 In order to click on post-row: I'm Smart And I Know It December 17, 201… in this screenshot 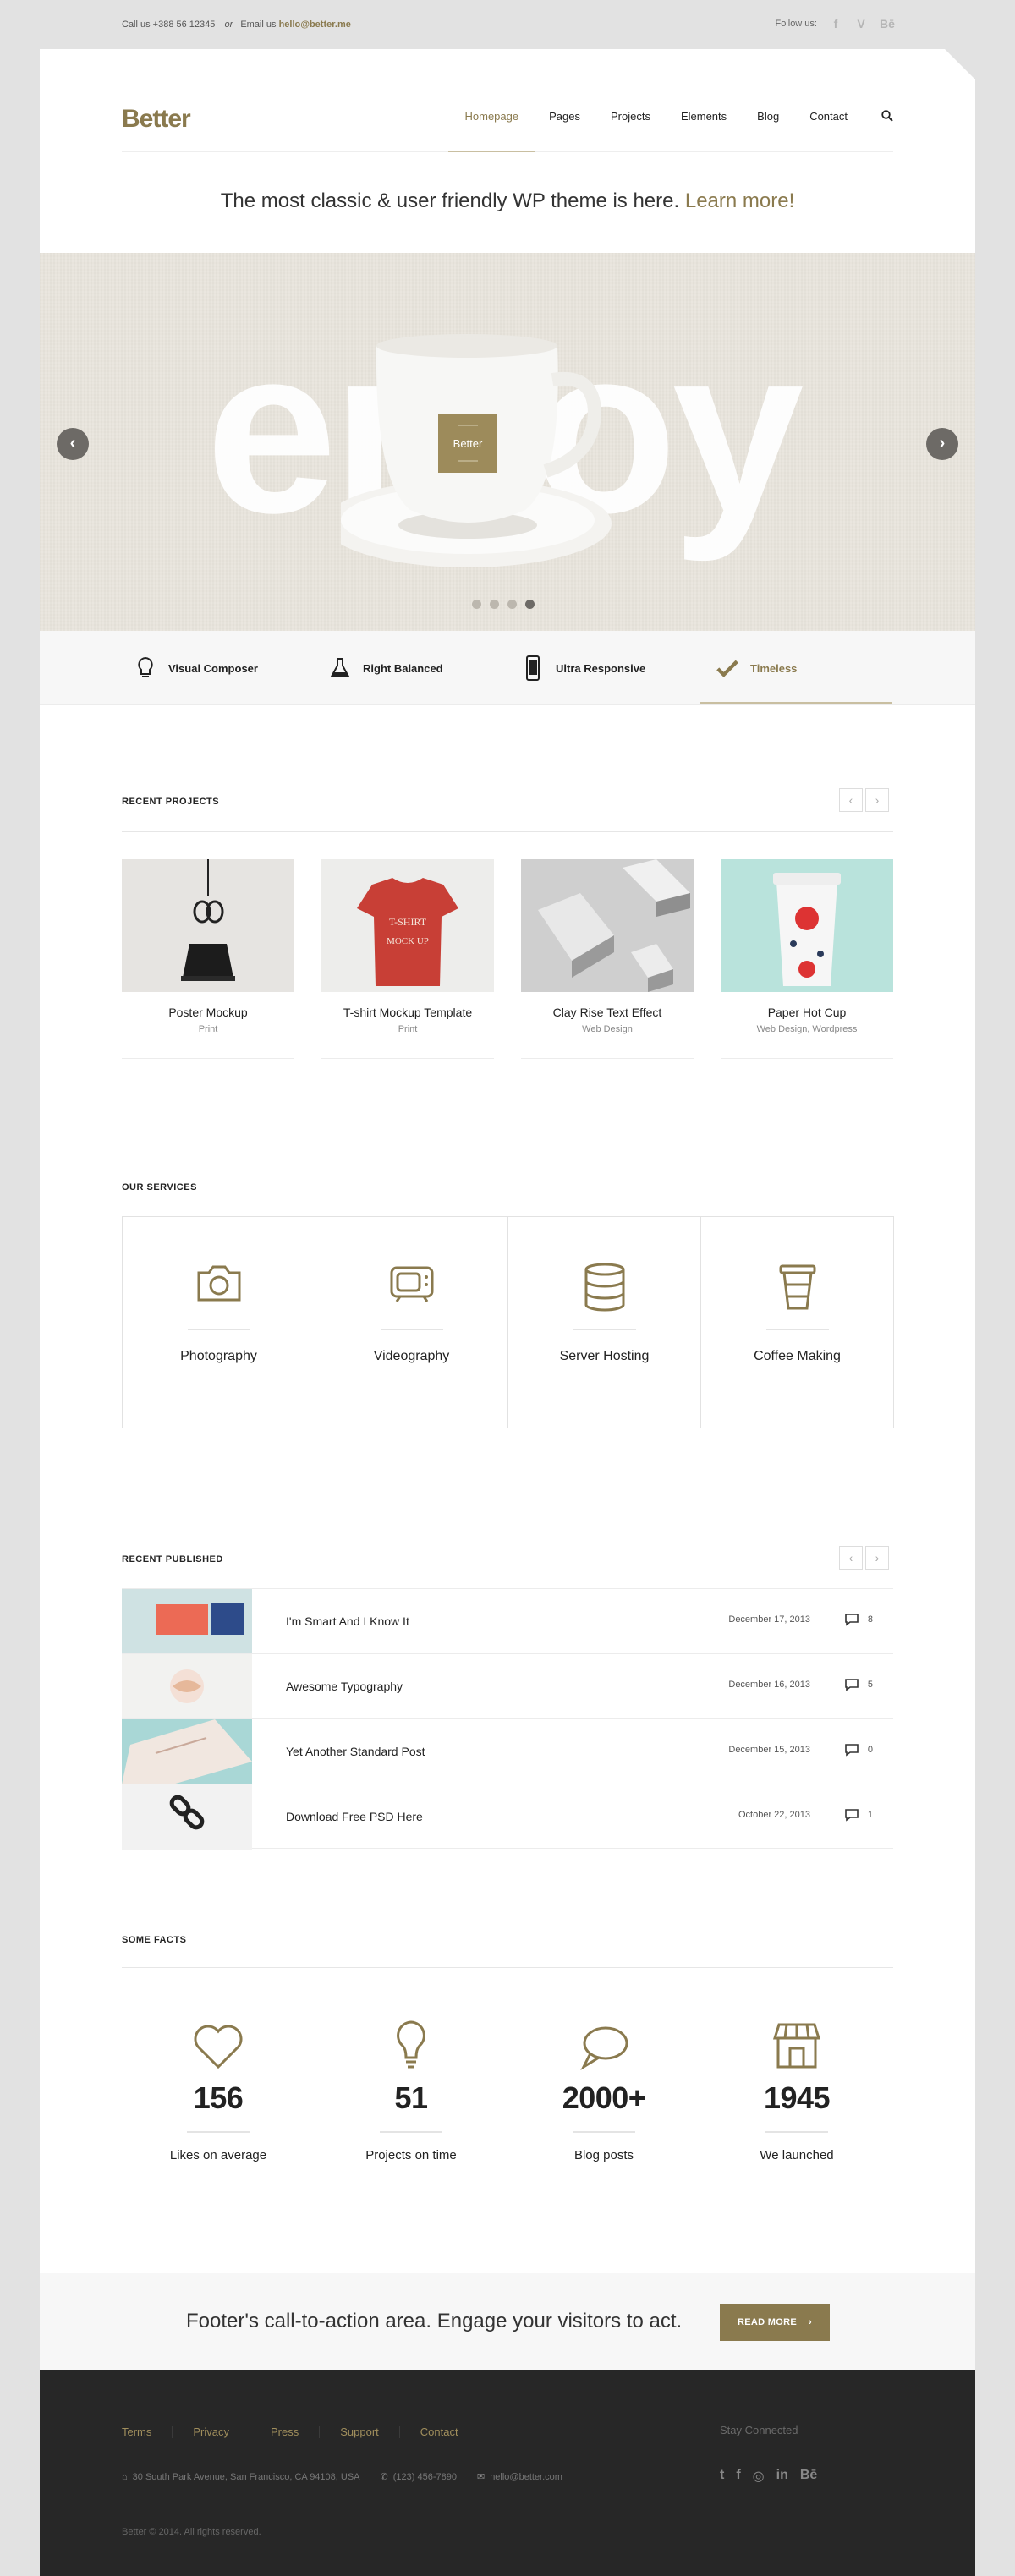, I will do `click(507, 1621)`.